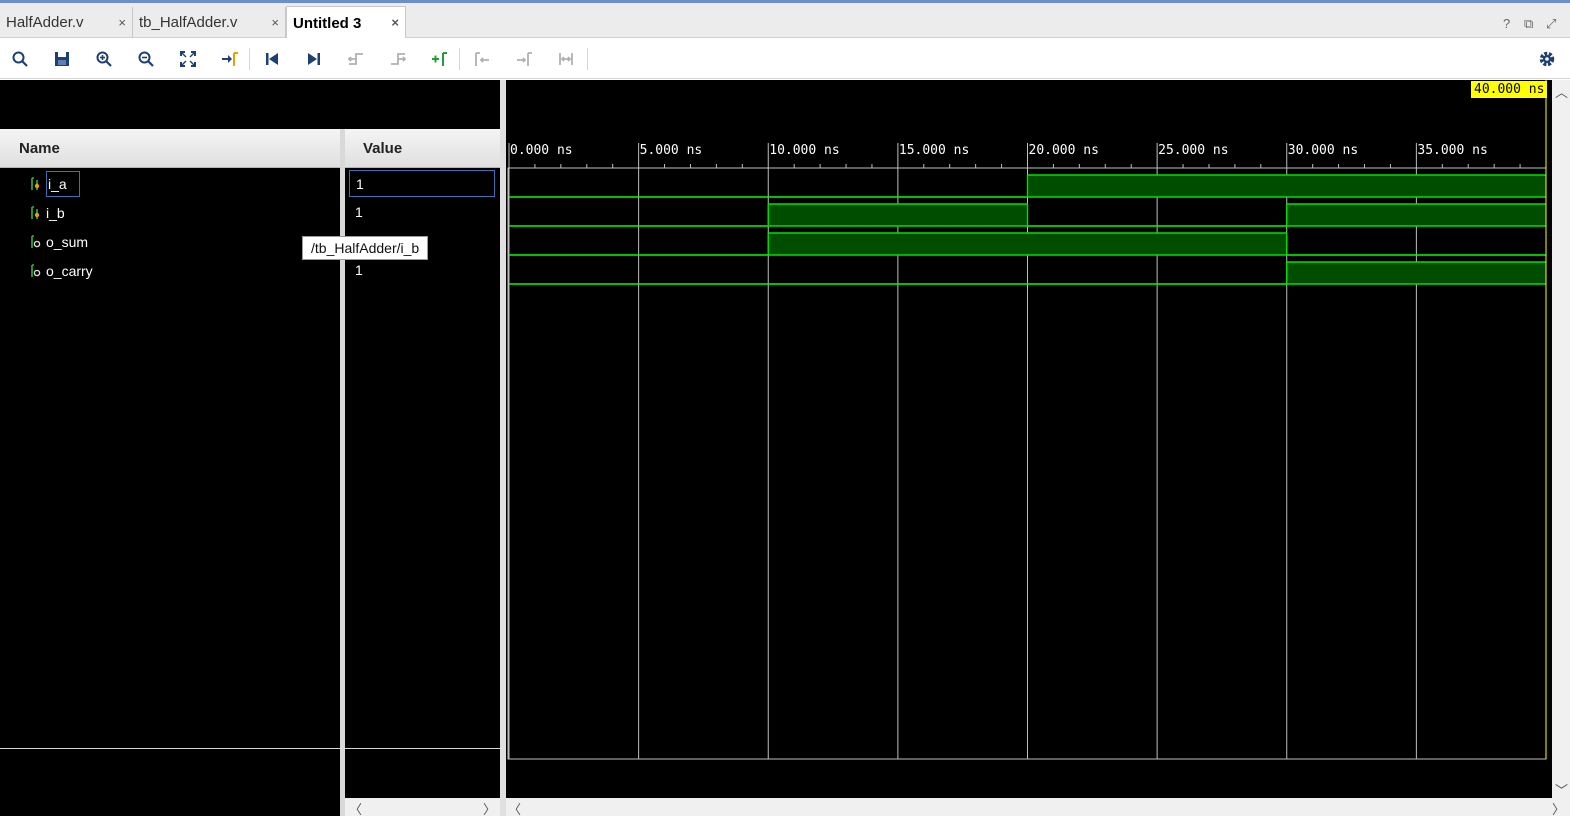  I want to click on time-tick-label: 25.000 ns, so click(1193, 150).